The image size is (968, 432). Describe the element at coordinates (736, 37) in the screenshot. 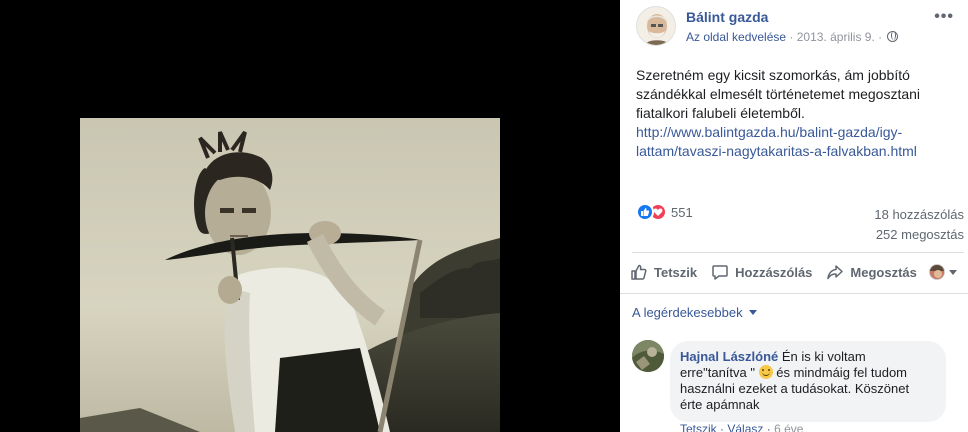

I see `like-page-link: Az oldal kedvelése` at that location.